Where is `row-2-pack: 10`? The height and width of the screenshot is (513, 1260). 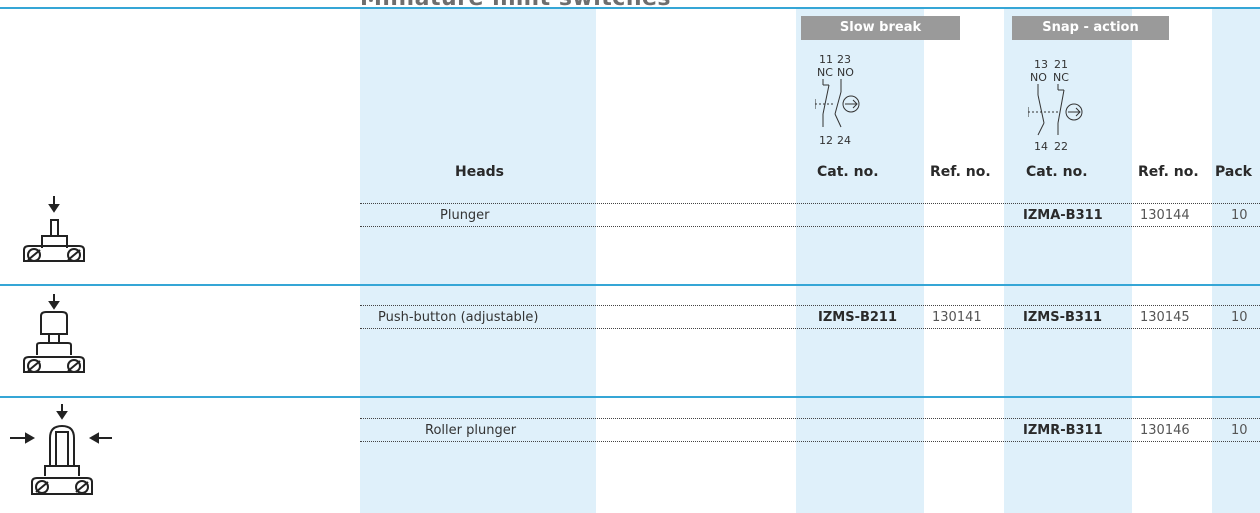
row-2-pack: 10 is located at coordinates (1239, 317).